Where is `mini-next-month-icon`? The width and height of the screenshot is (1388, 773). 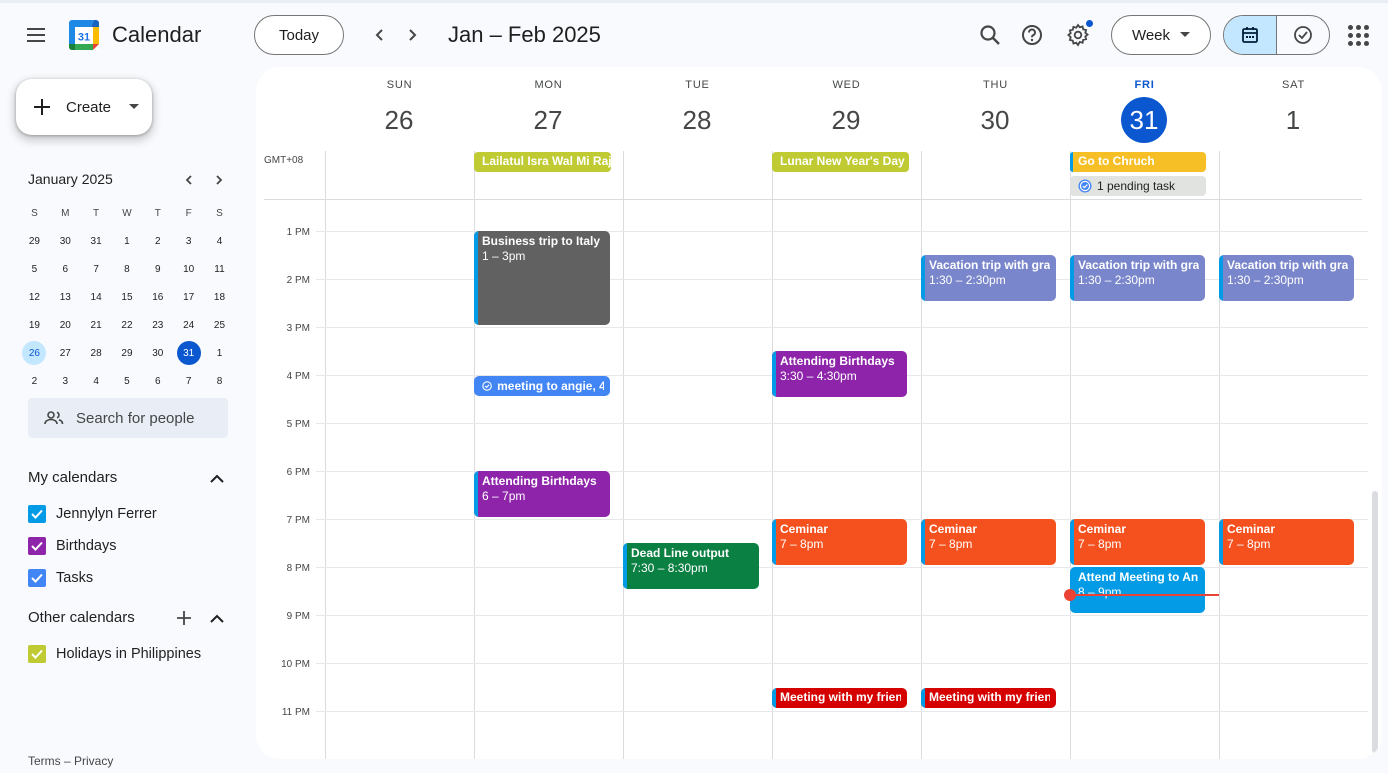
mini-next-month-icon is located at coordinates (219, 180).